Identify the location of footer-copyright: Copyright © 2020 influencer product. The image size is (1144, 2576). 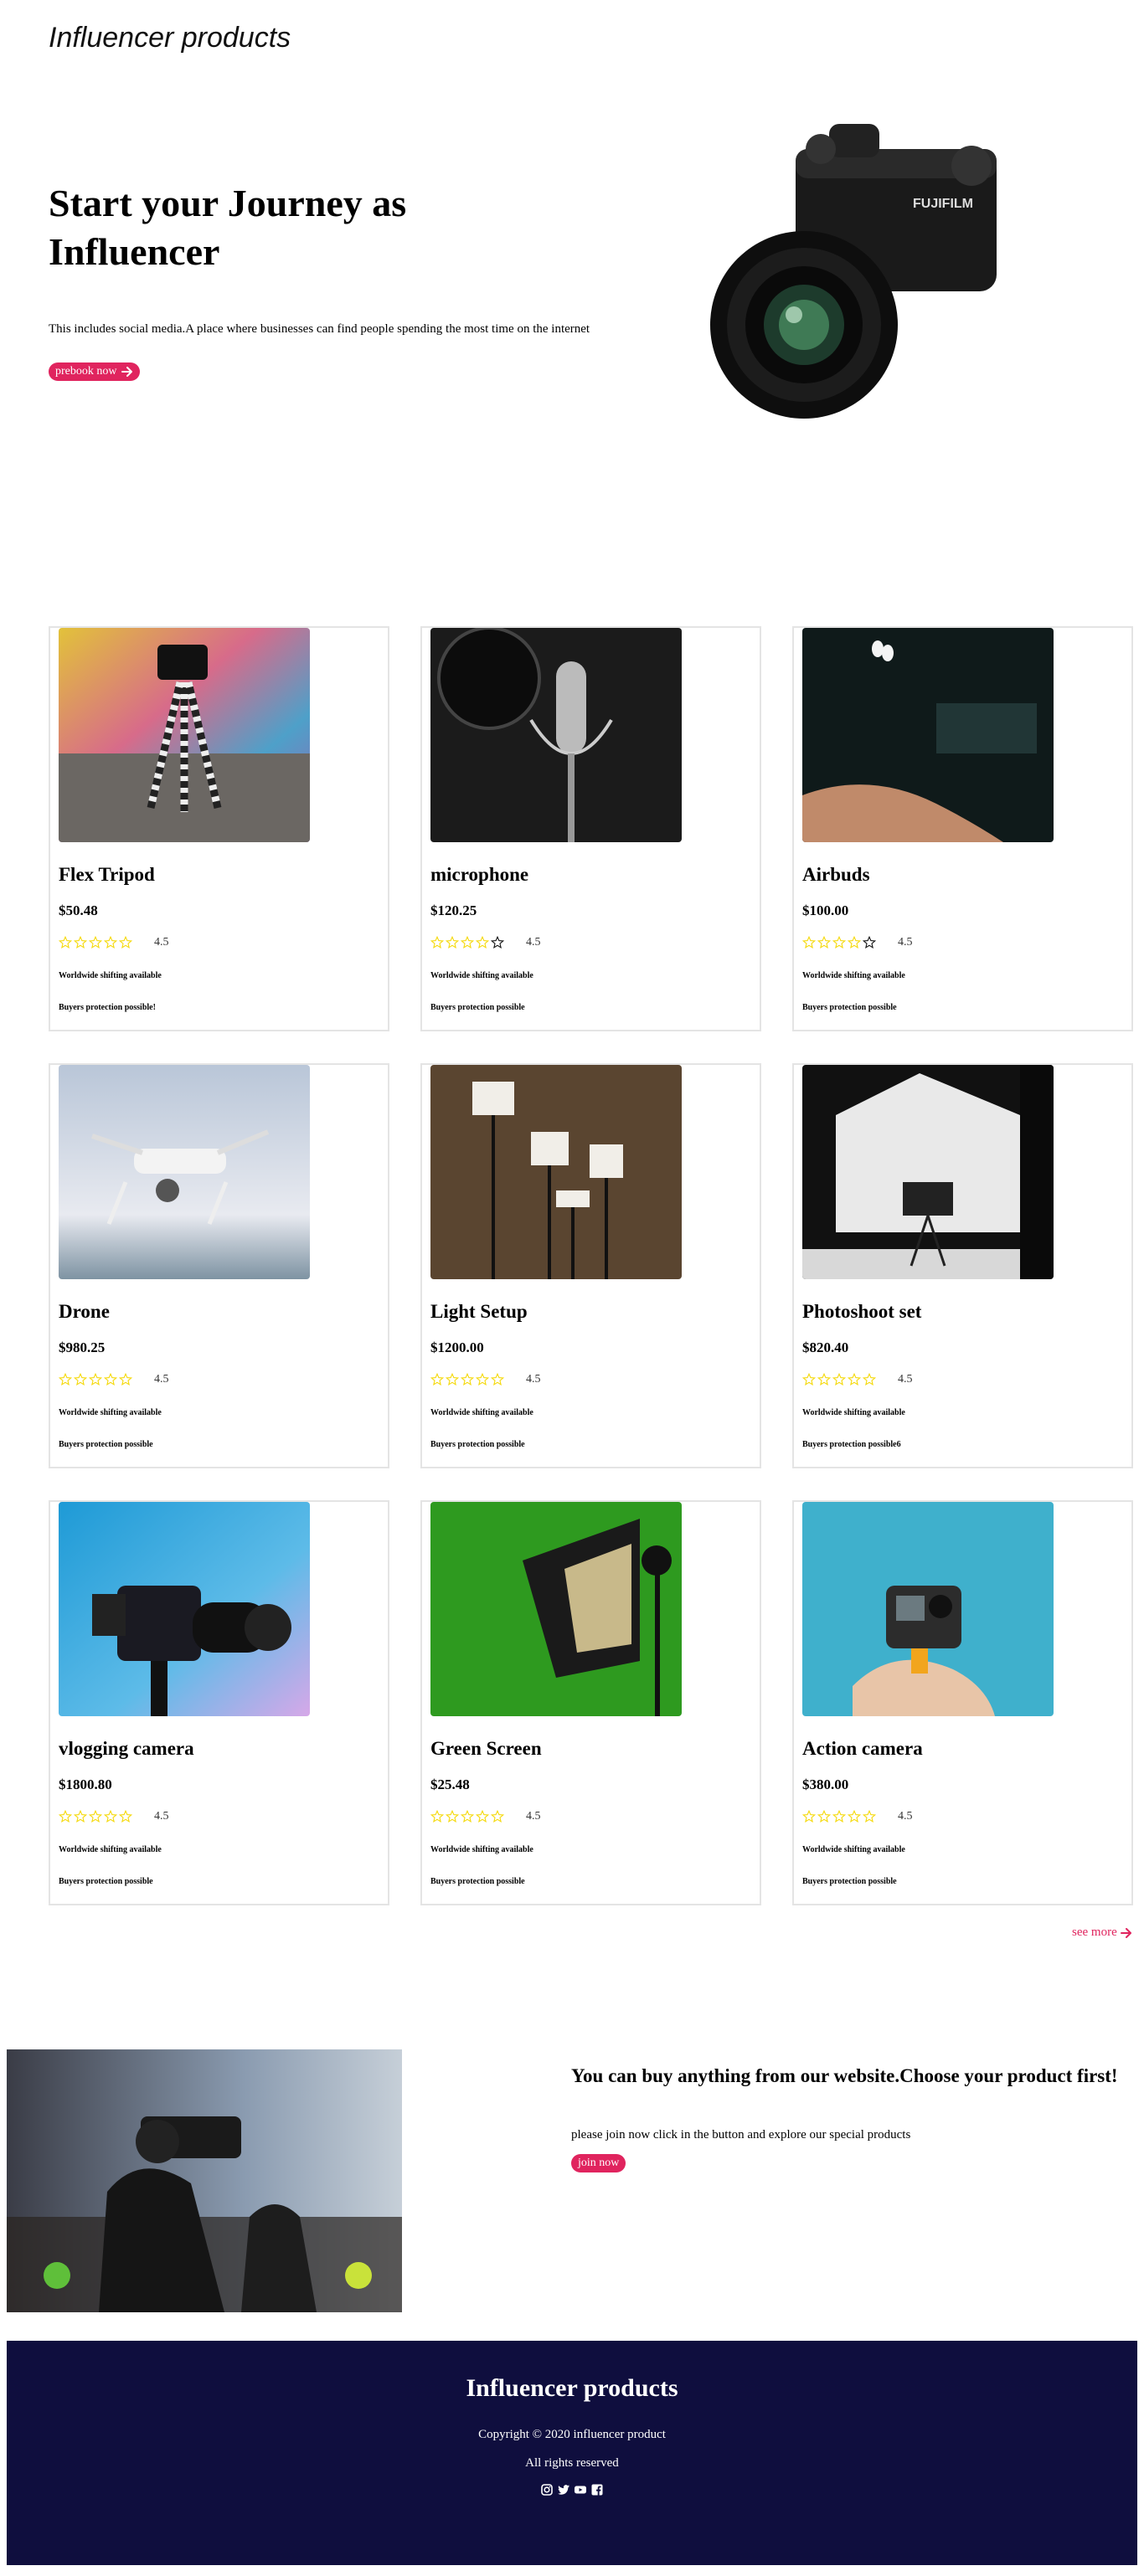
(572, 2434).